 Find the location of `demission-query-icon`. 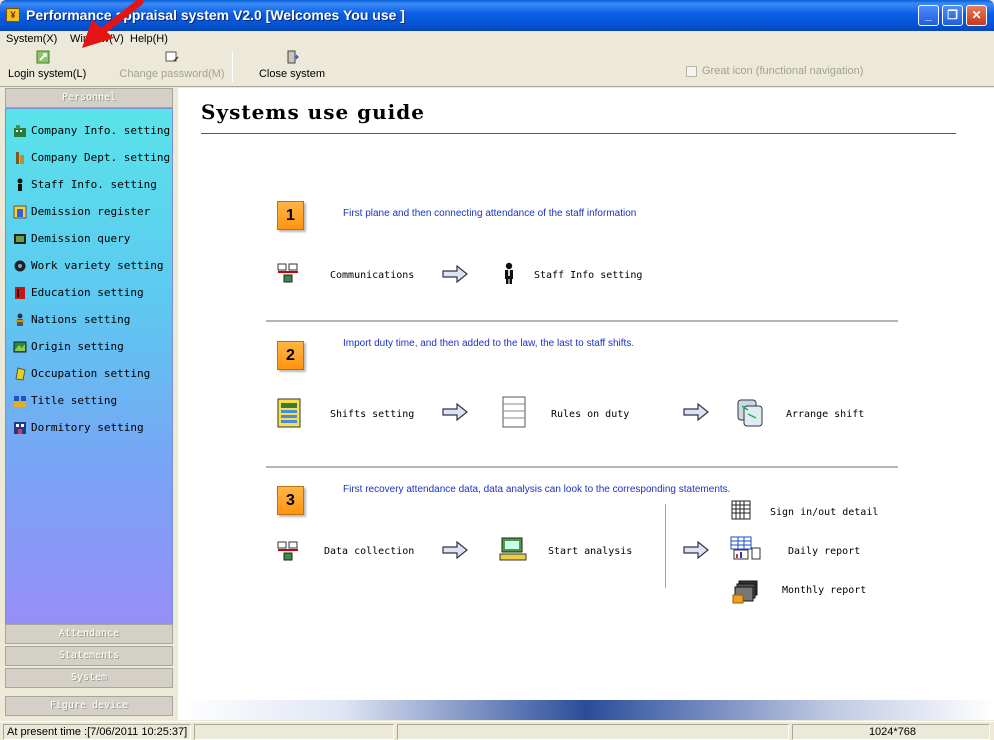

demission-query-icon is located at coordinates (20, 239).